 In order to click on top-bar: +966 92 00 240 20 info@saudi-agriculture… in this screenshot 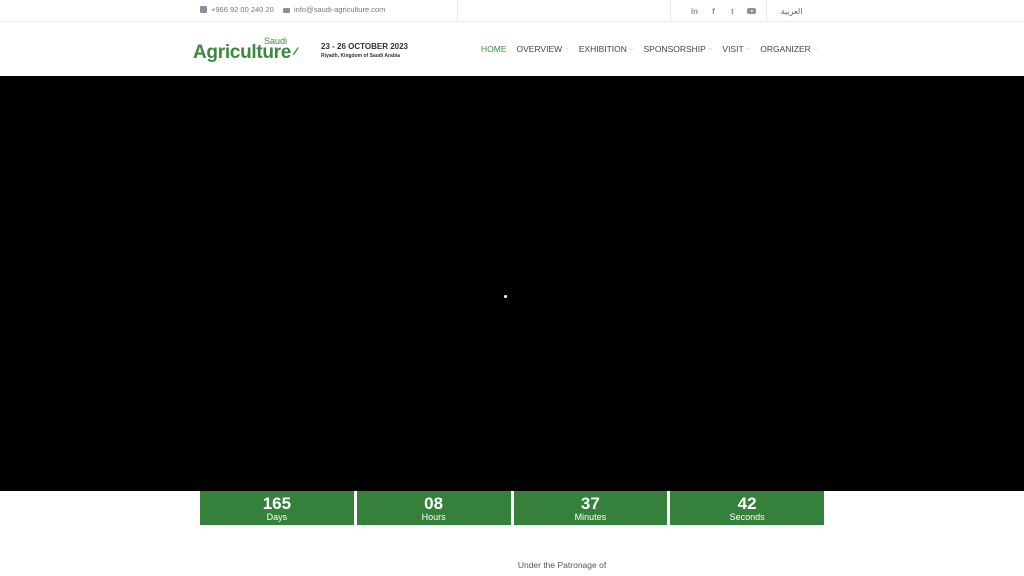, I will do `click(512, 11)`.